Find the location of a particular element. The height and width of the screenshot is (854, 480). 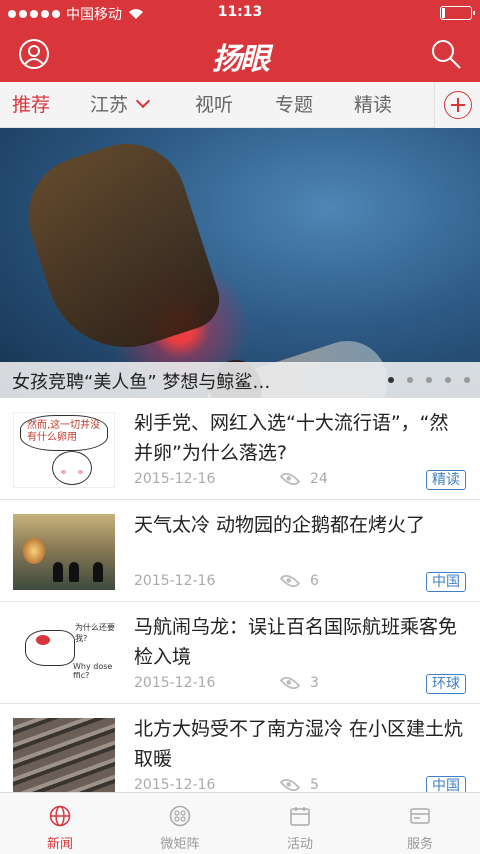

app-header: 扬眼 is located at coordinates (240, 54).